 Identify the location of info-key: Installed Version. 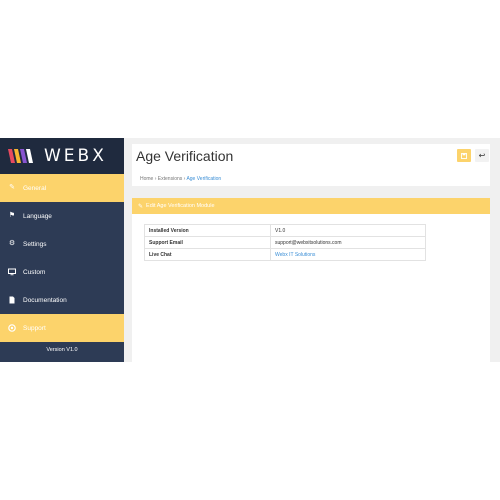
(207, 230).